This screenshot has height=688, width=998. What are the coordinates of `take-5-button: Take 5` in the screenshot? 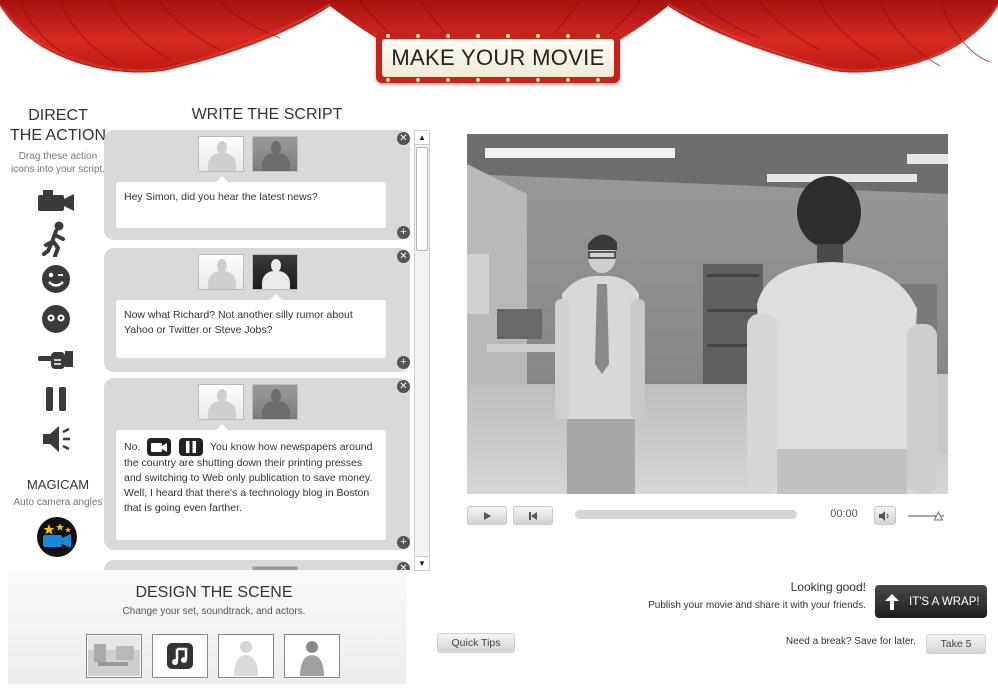 It's located at (956, 644).